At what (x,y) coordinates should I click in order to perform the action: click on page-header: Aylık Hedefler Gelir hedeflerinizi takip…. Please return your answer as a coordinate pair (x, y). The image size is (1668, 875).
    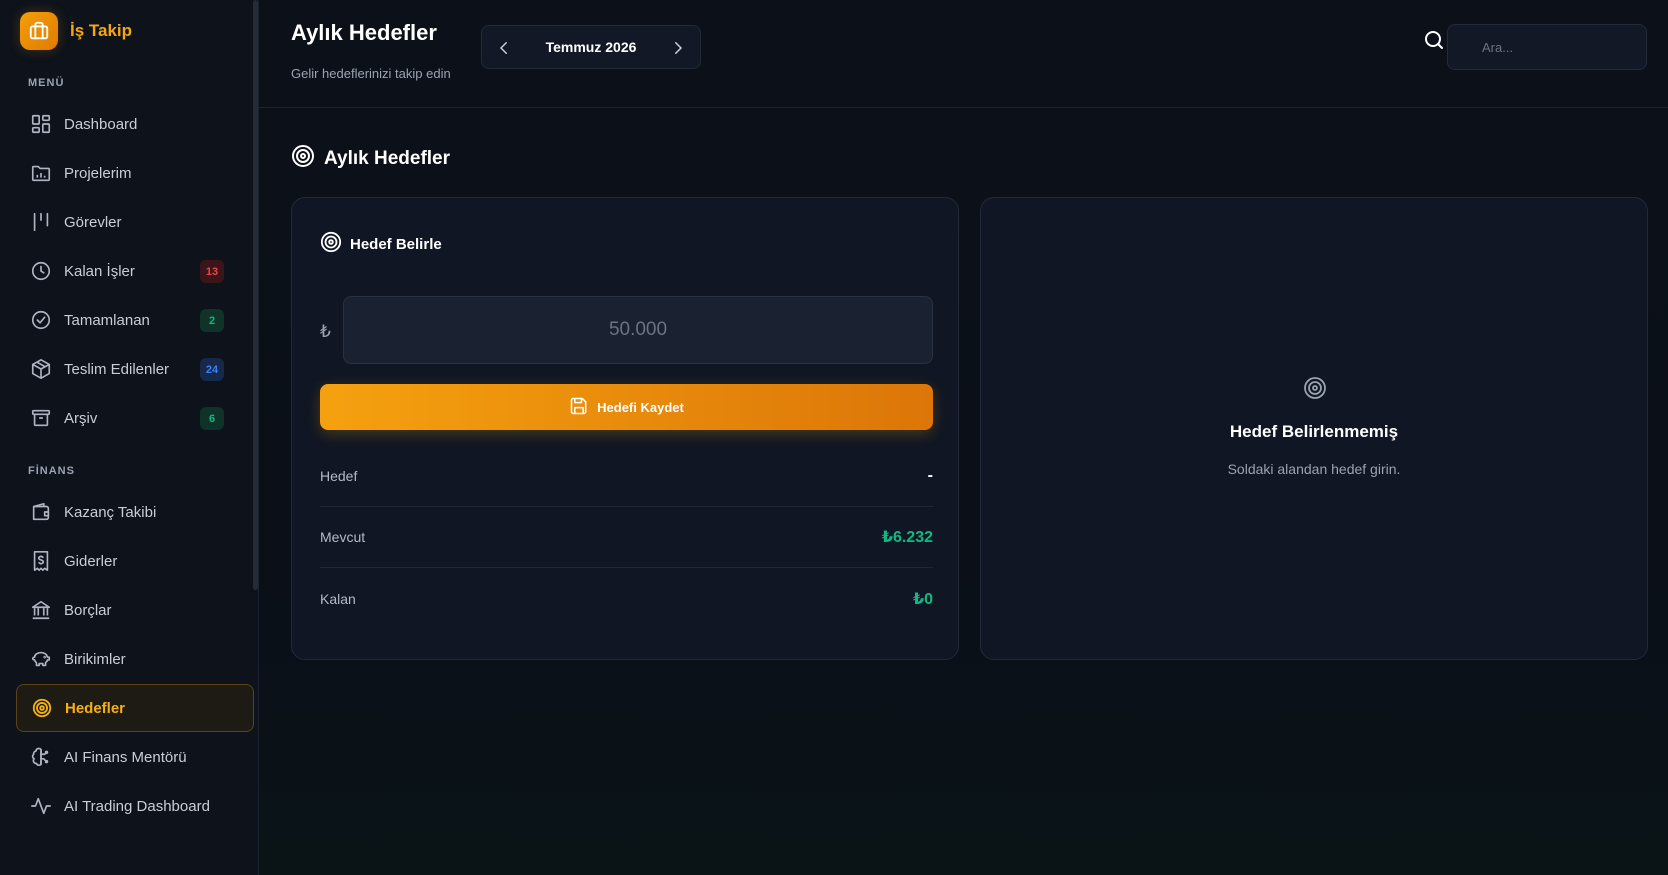
    Looking at the image, I should click on (963, 54).